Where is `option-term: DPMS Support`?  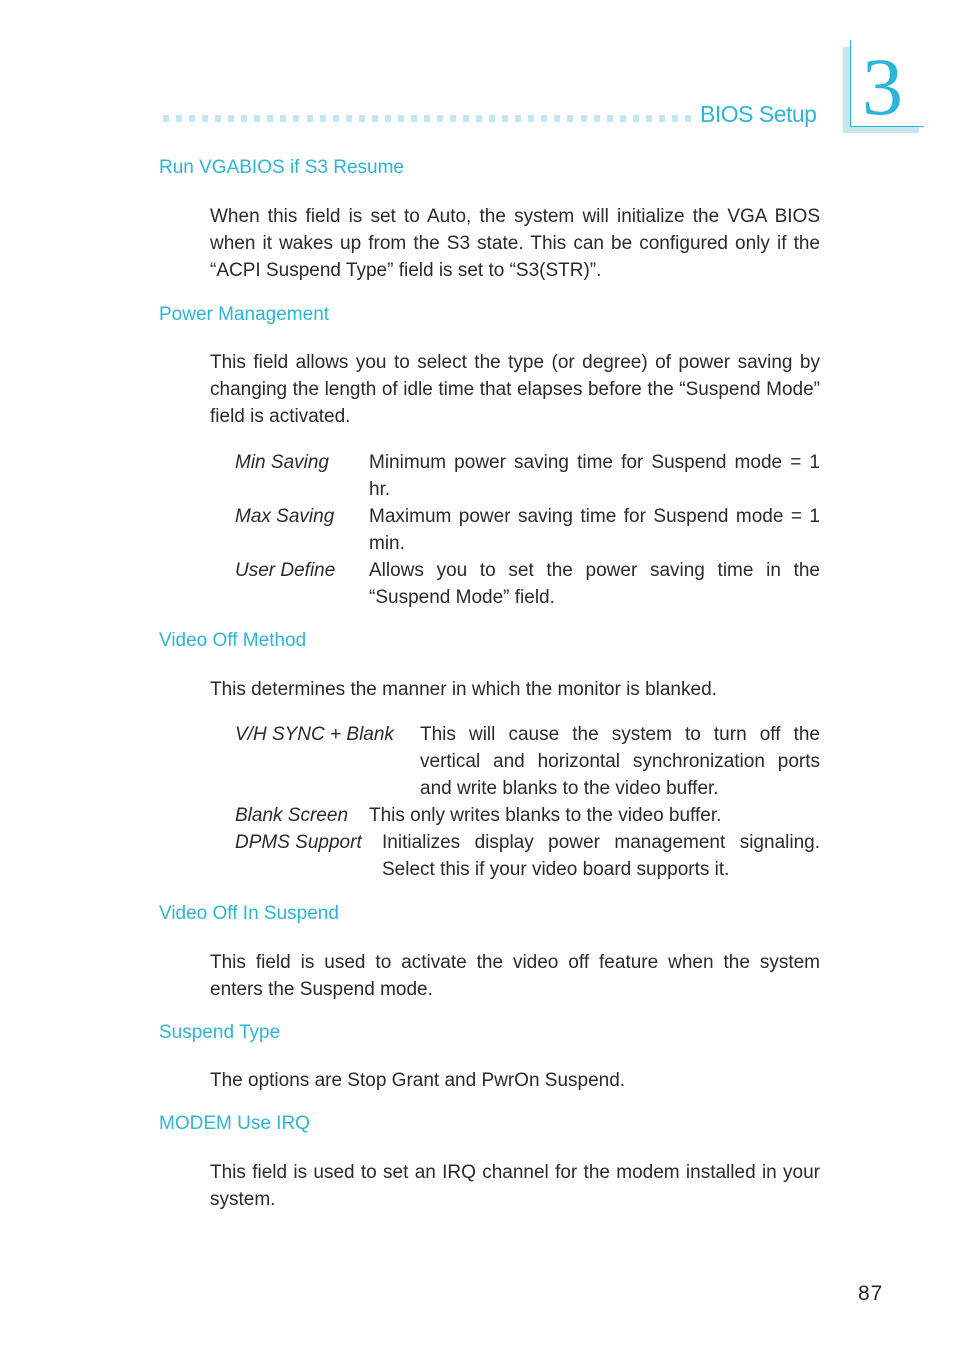 option-term: DPMS Support is located at coordinates (298, 842).